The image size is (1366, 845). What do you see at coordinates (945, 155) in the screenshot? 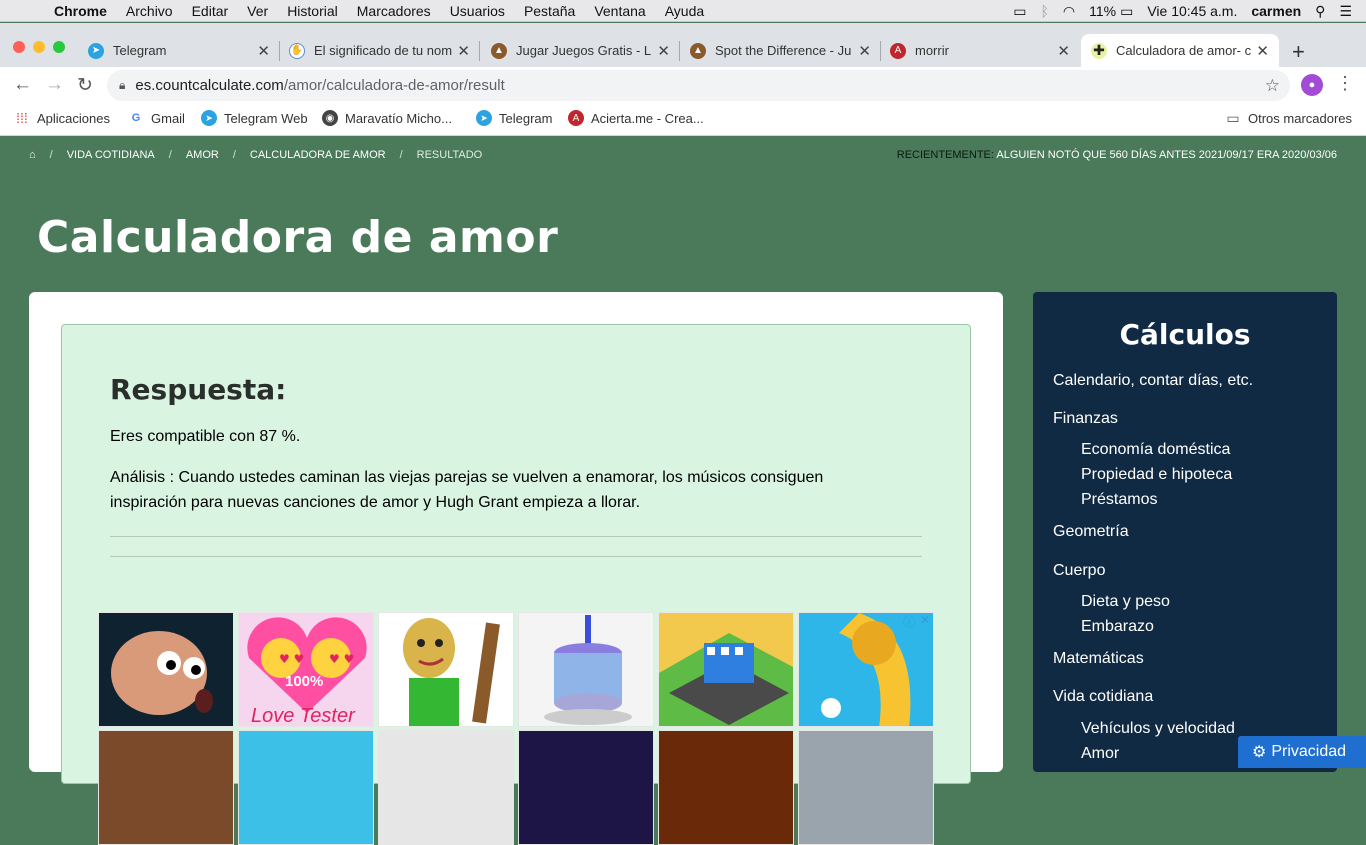
I see `recent-label: RECIENTEMENTE:` at bounding box center [945, 155].